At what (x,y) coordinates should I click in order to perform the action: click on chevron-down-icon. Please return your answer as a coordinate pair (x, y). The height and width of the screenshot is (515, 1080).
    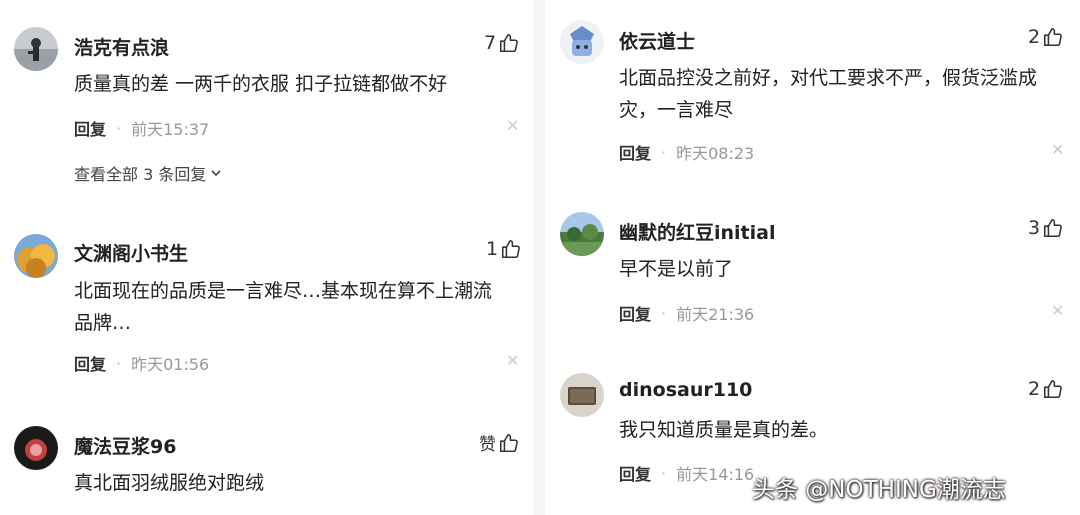
    Looking at the image, I should click on (216, 173).